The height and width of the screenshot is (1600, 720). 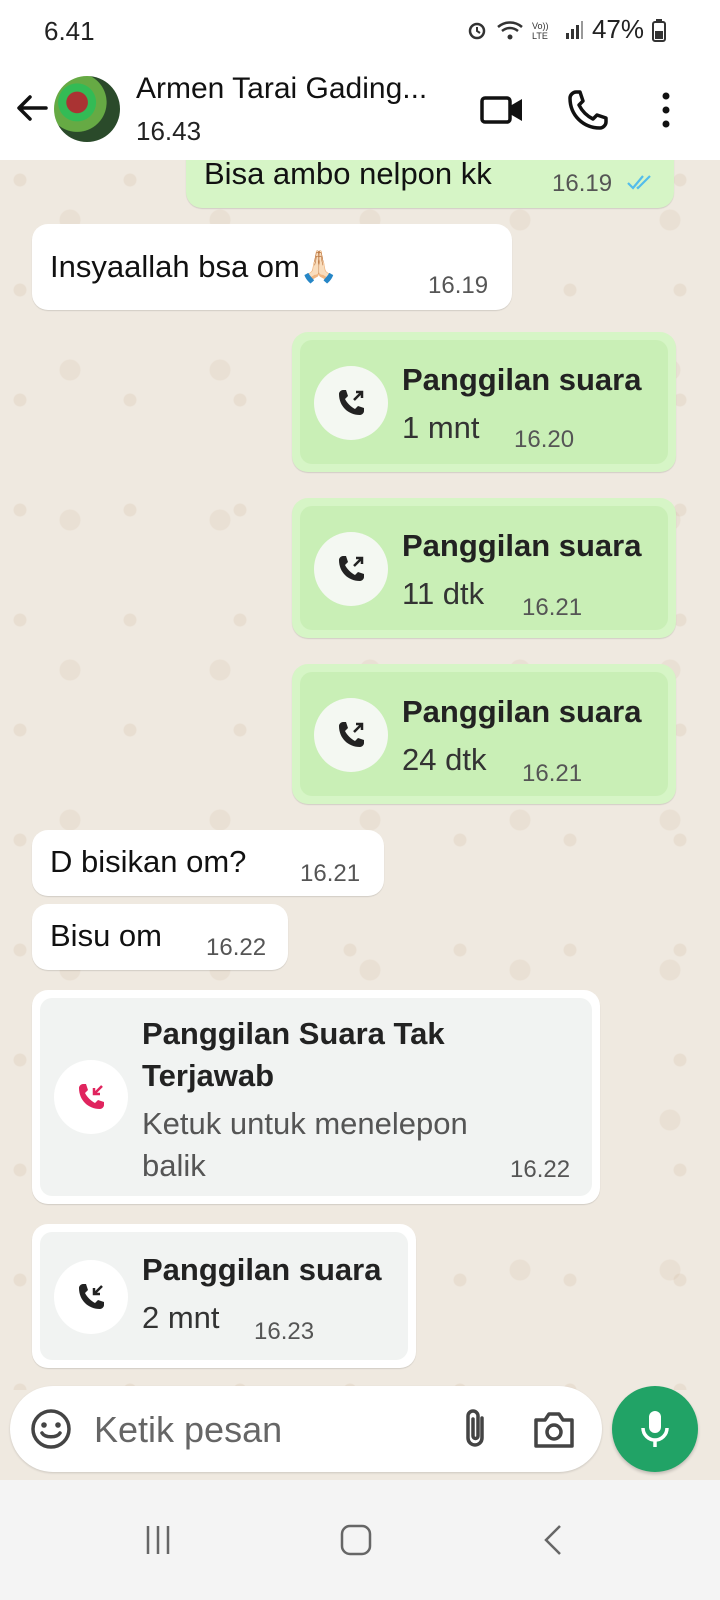 What do you see at coordinates (639, 182) in the screenshot?
I see `read-ticks-icon` at bounding box center [639, 182].